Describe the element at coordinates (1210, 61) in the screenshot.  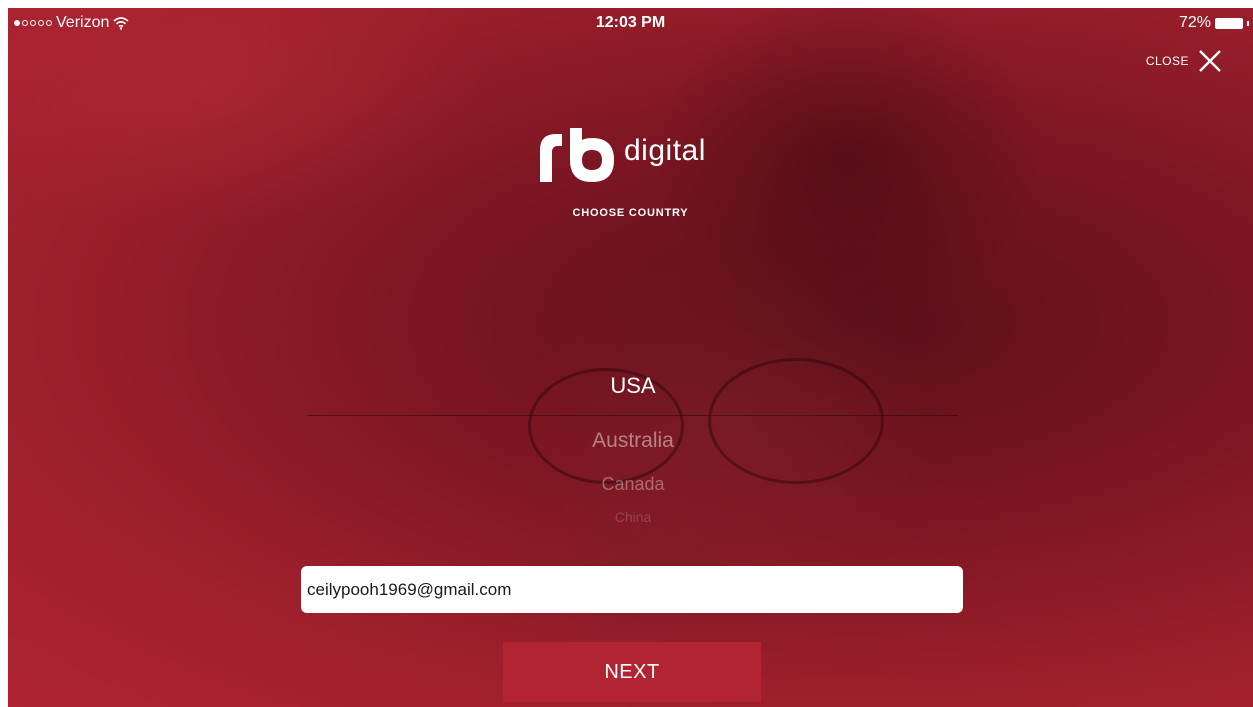
I see `close-icon` at that location.